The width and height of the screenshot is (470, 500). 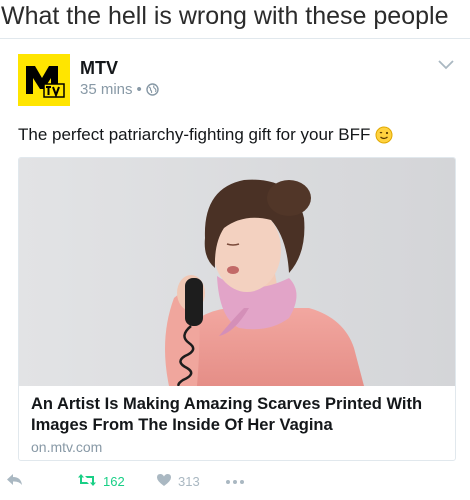 I want to click on retweet-count: 162, so click(x=114, y=481).